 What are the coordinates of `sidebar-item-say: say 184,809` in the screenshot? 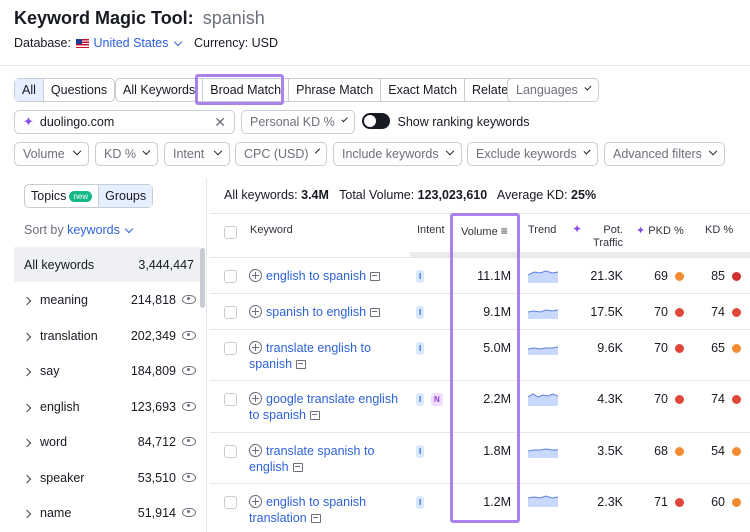 It's located at (107, 370).